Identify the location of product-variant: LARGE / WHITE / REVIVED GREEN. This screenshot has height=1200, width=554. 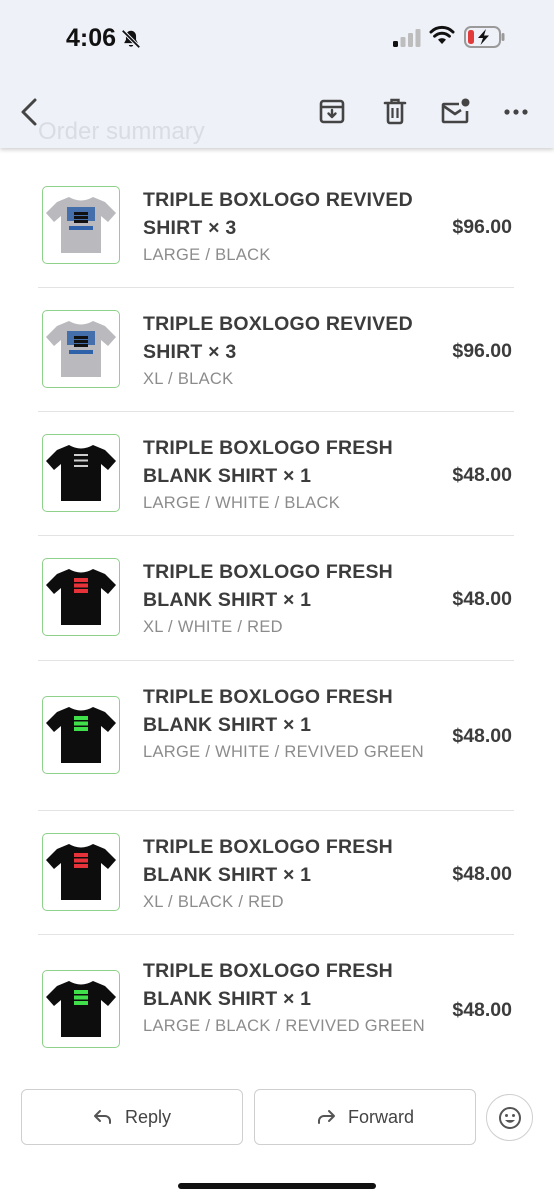
(283, 752).